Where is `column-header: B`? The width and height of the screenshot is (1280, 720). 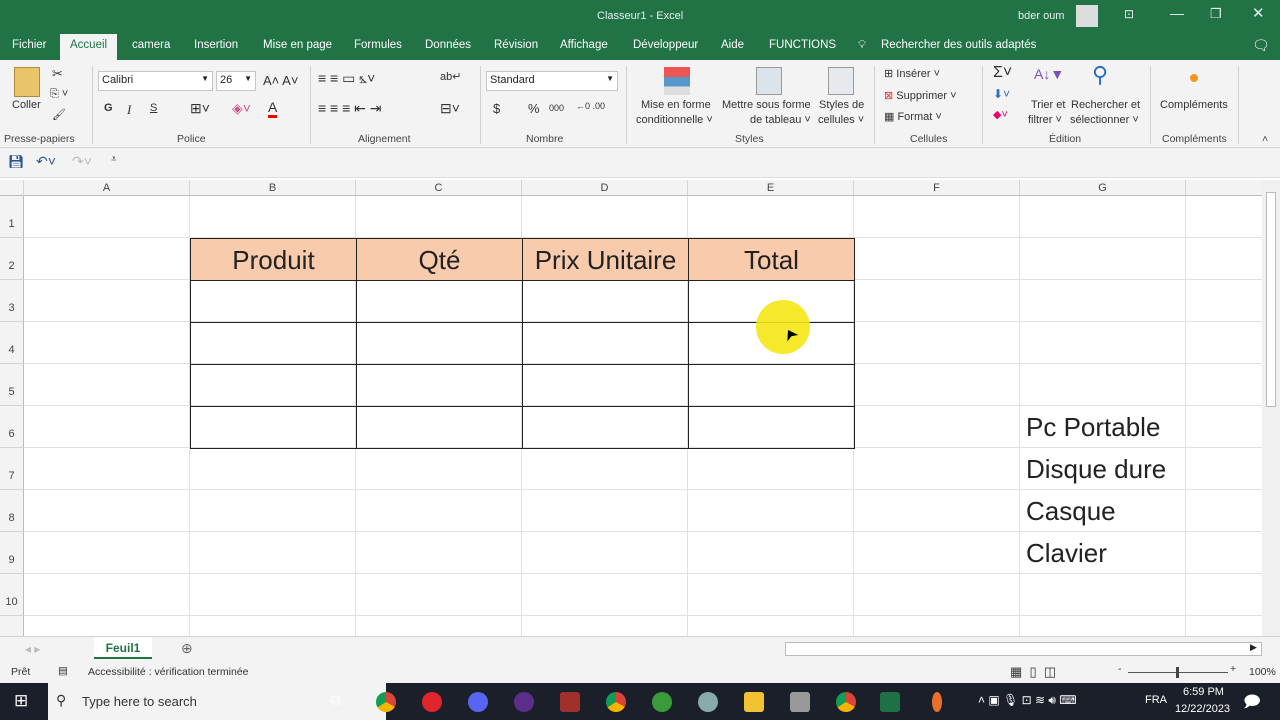
column-header: B is located at coordinates (273, 188).